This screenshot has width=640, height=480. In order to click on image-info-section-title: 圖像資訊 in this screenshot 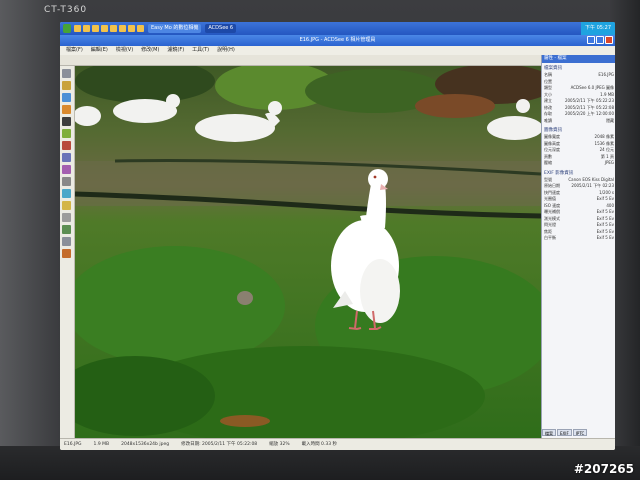, I will do `click(553, 130)`.